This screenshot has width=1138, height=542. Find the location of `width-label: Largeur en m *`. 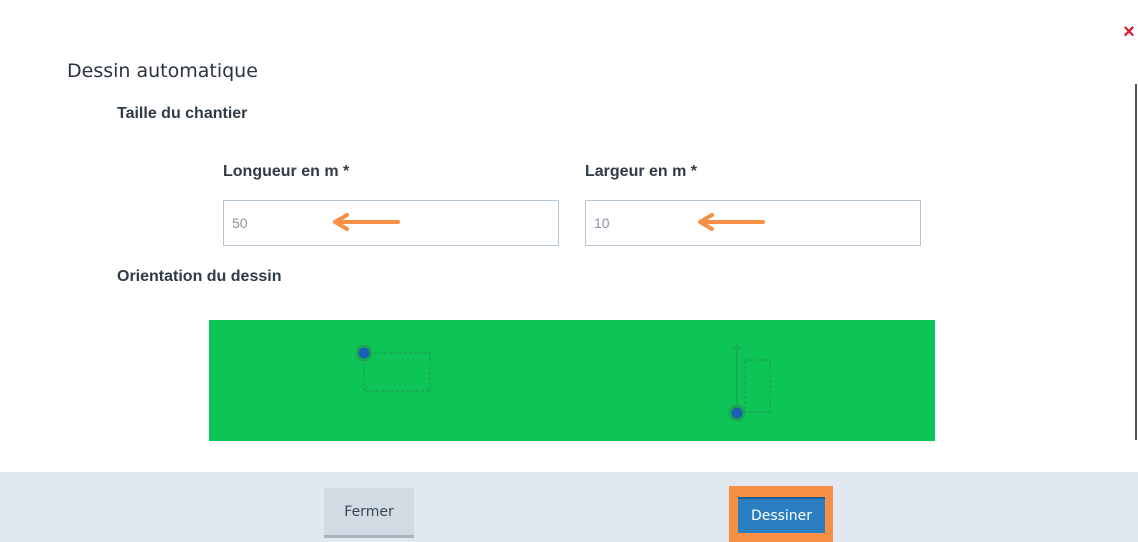

width-label: Largeur en m * is located at coordinates (641, 171).